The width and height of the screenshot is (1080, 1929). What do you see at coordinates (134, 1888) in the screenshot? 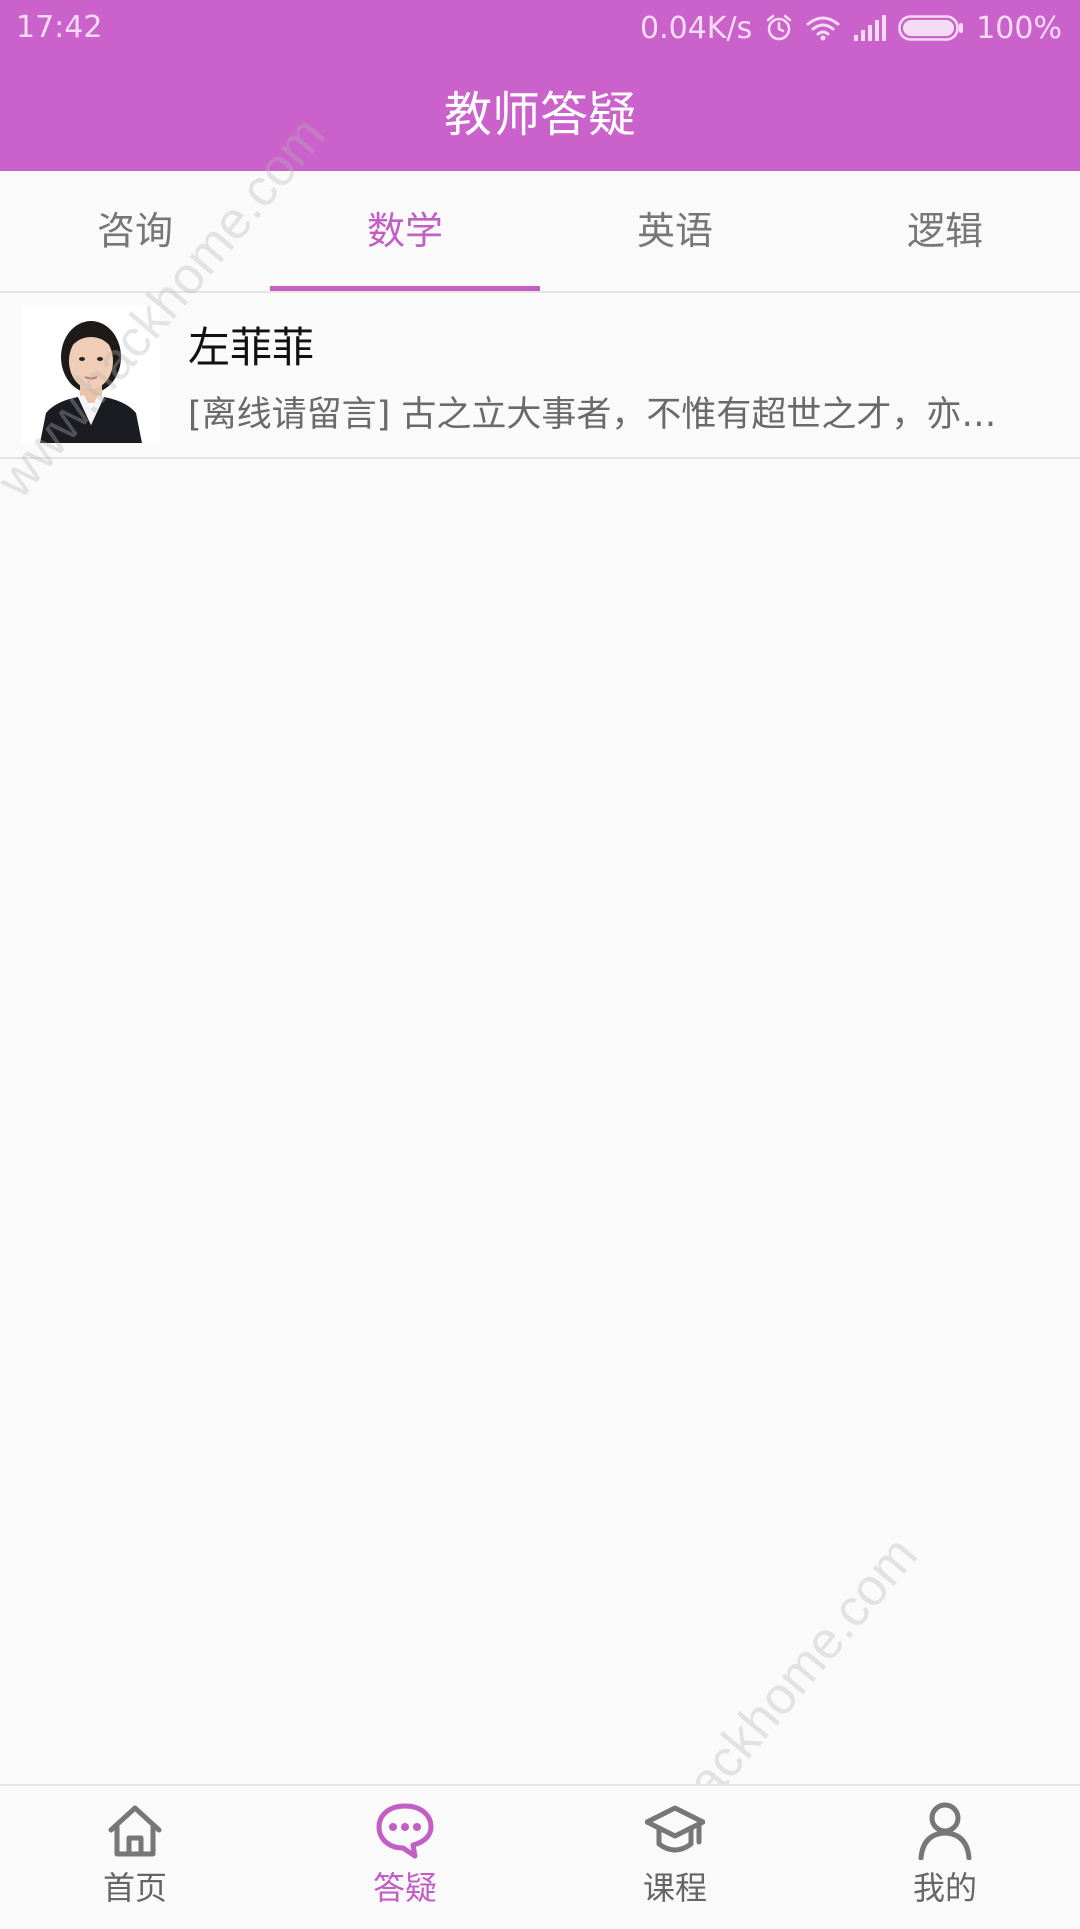
I see `nav-label: 首页` at bounding box center [134, 1888].